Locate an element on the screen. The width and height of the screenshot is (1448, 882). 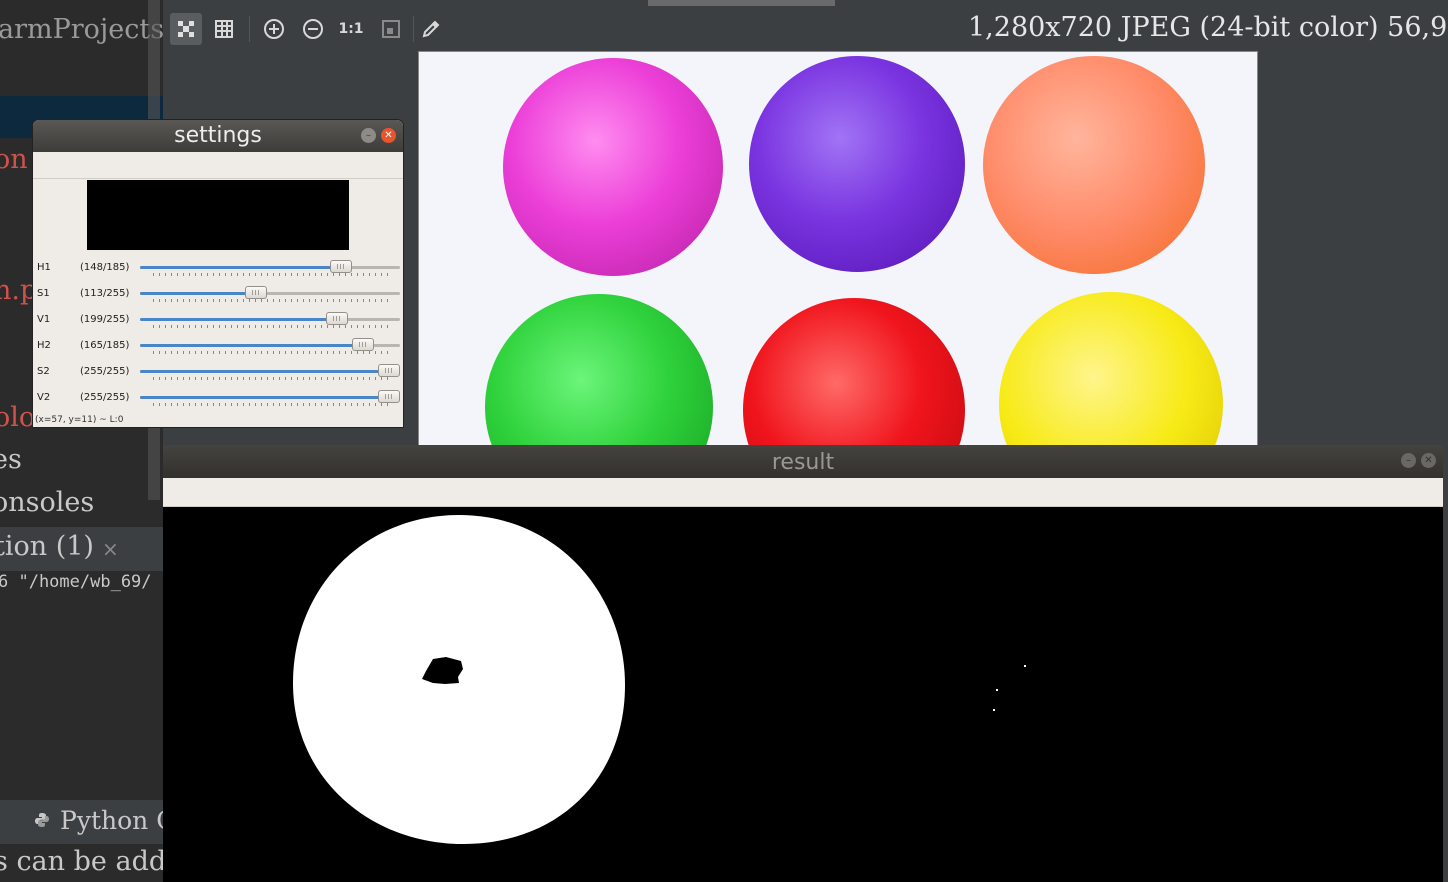
ball-red is located at coordinates (854, 374).